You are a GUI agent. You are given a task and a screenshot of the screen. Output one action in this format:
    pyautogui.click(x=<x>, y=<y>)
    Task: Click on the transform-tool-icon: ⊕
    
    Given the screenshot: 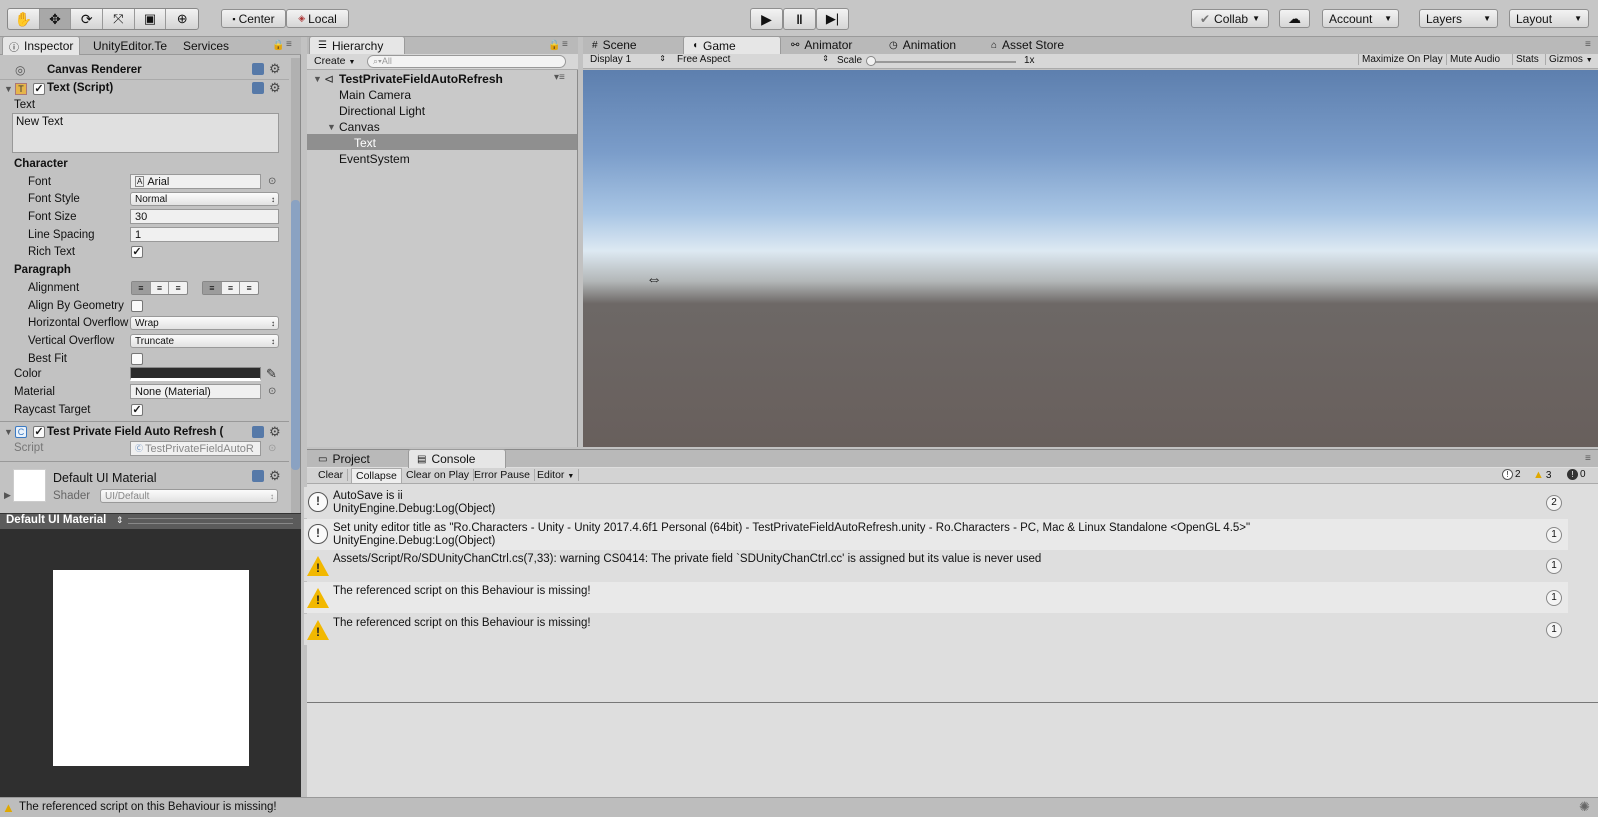 What is the action you would take?
    pyautogui.click(x=182, y=19)
    